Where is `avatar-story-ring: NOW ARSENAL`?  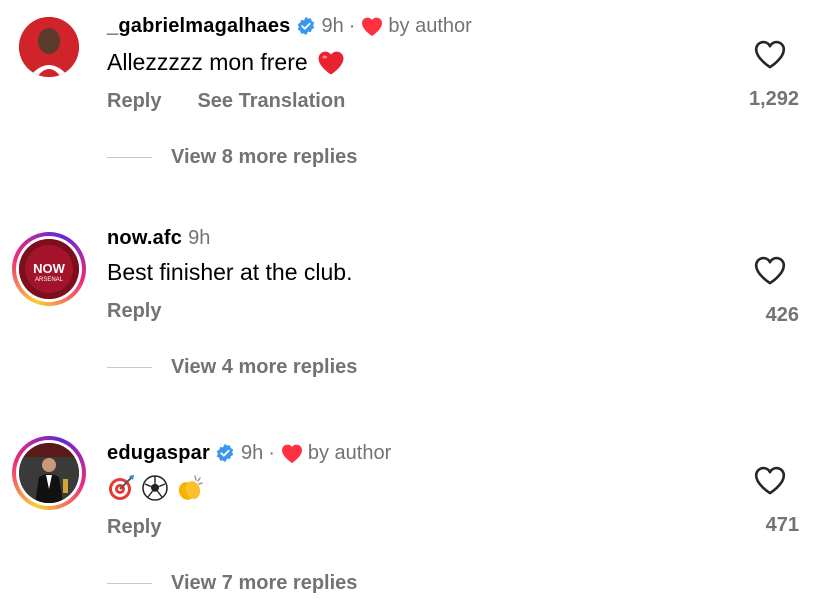
avatar-story-ring: NOW ARSENAL is located at coordinates (49, 269).